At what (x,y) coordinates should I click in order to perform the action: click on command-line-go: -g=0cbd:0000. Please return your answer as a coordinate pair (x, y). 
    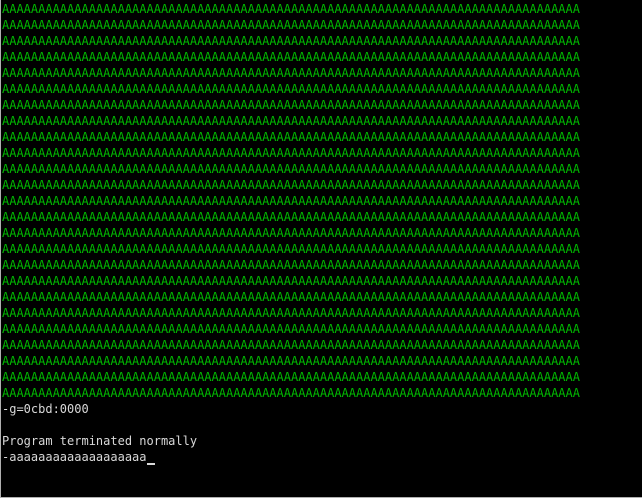
    Looking at the image, I should click on (45, 409).